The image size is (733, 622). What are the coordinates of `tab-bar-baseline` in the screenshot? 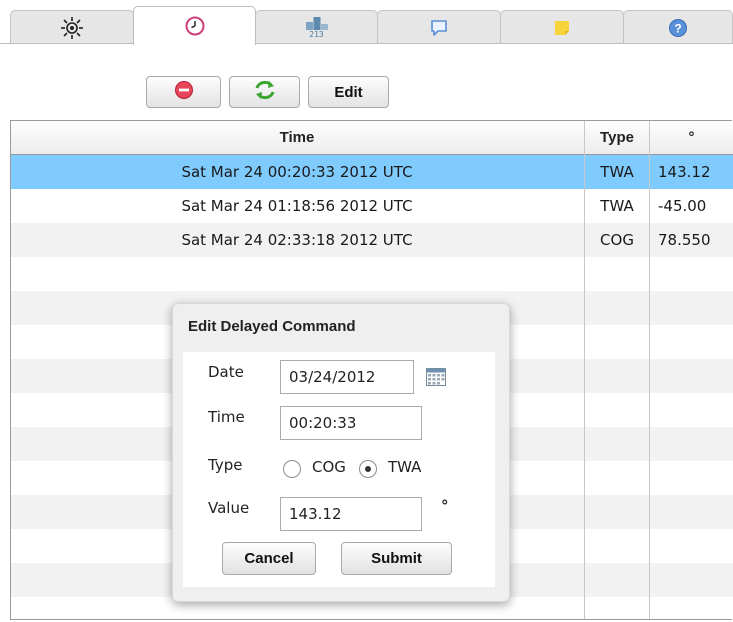 It's located at (366, 43).